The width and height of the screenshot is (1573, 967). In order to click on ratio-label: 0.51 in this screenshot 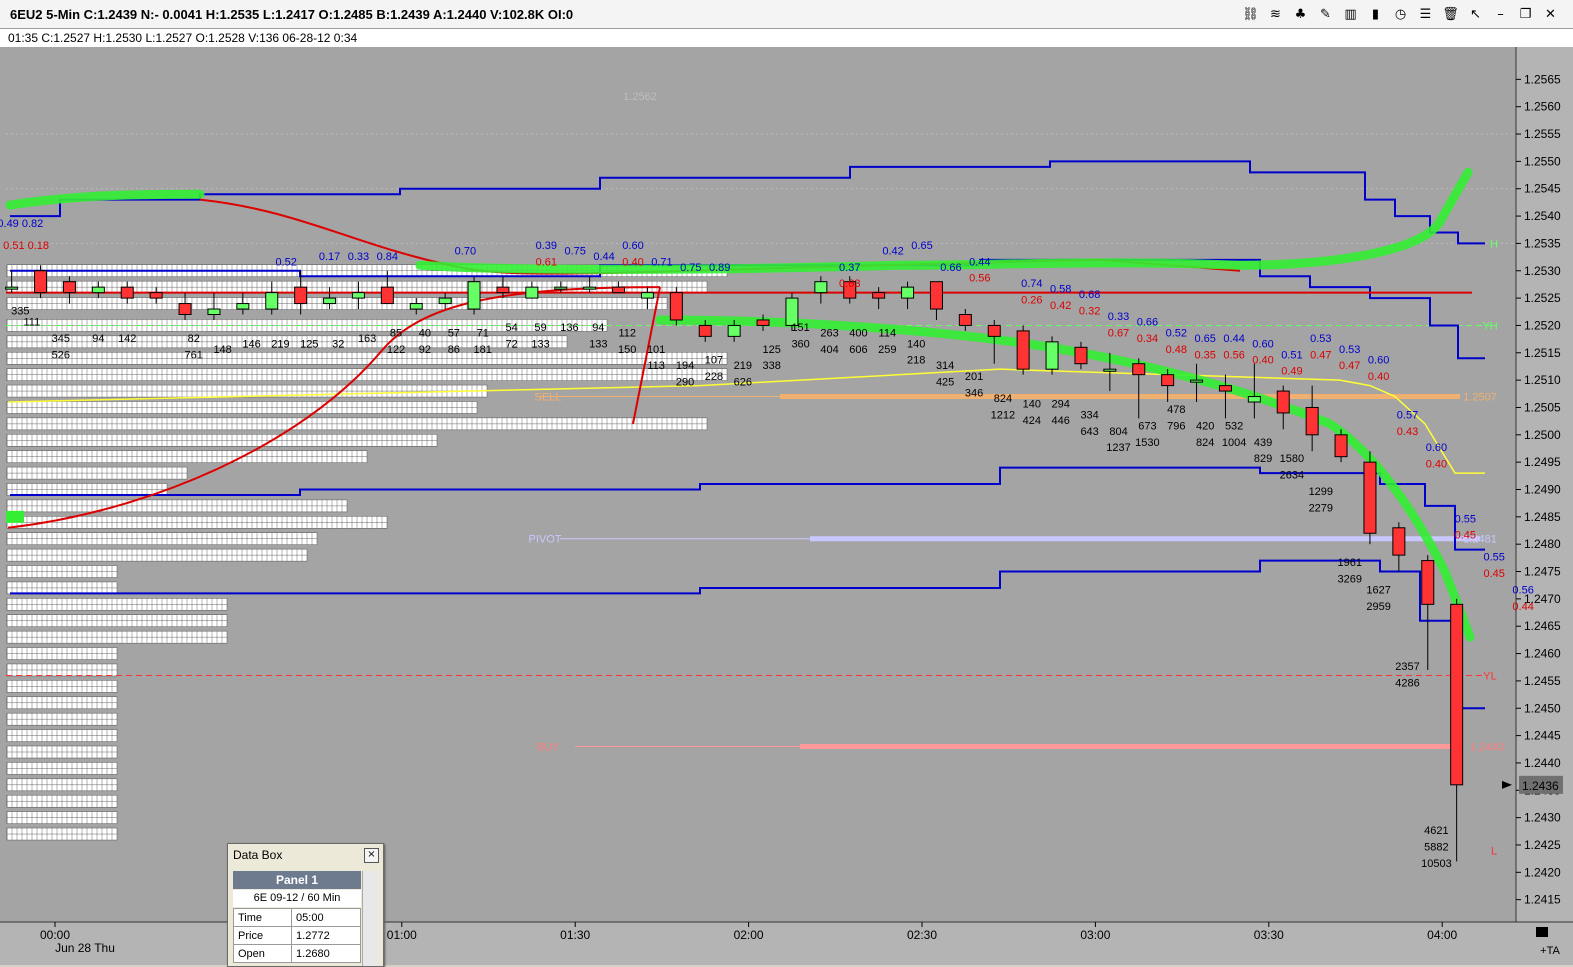, I will do `click(1291, 355)`.